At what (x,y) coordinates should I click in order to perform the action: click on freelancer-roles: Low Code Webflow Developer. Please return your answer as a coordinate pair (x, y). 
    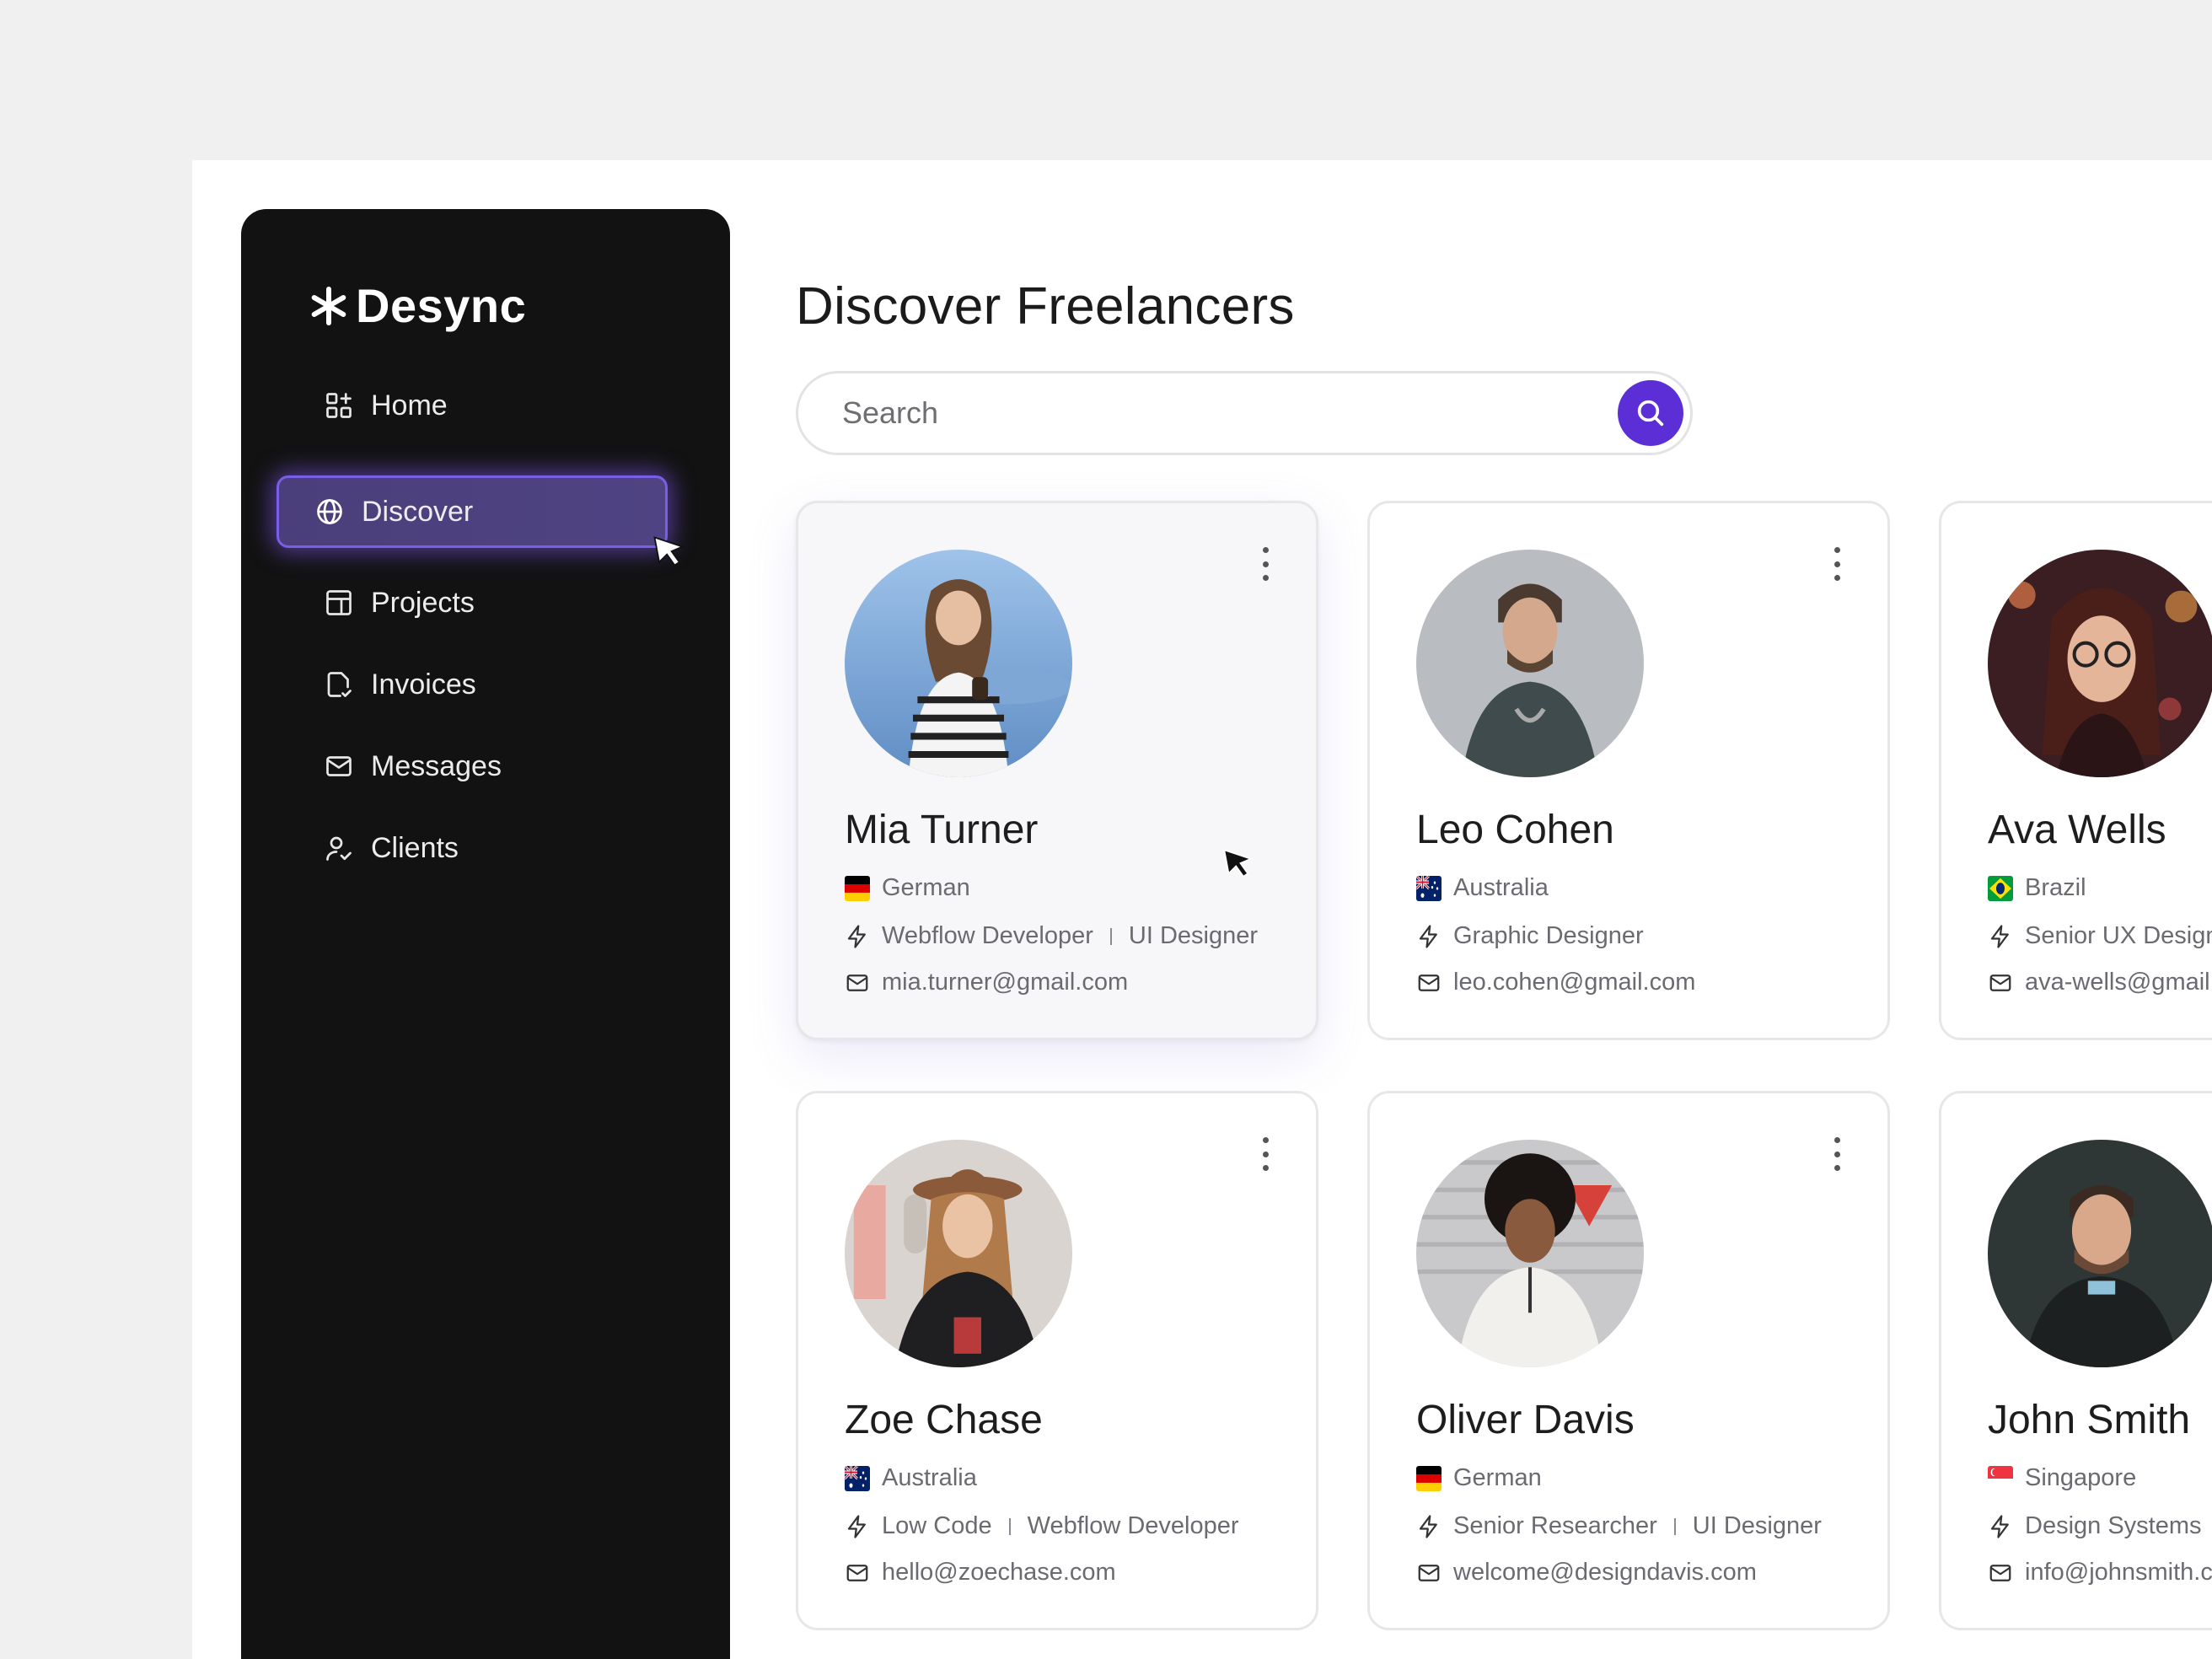
    Looking at the image, I should click on (1042, 1526).